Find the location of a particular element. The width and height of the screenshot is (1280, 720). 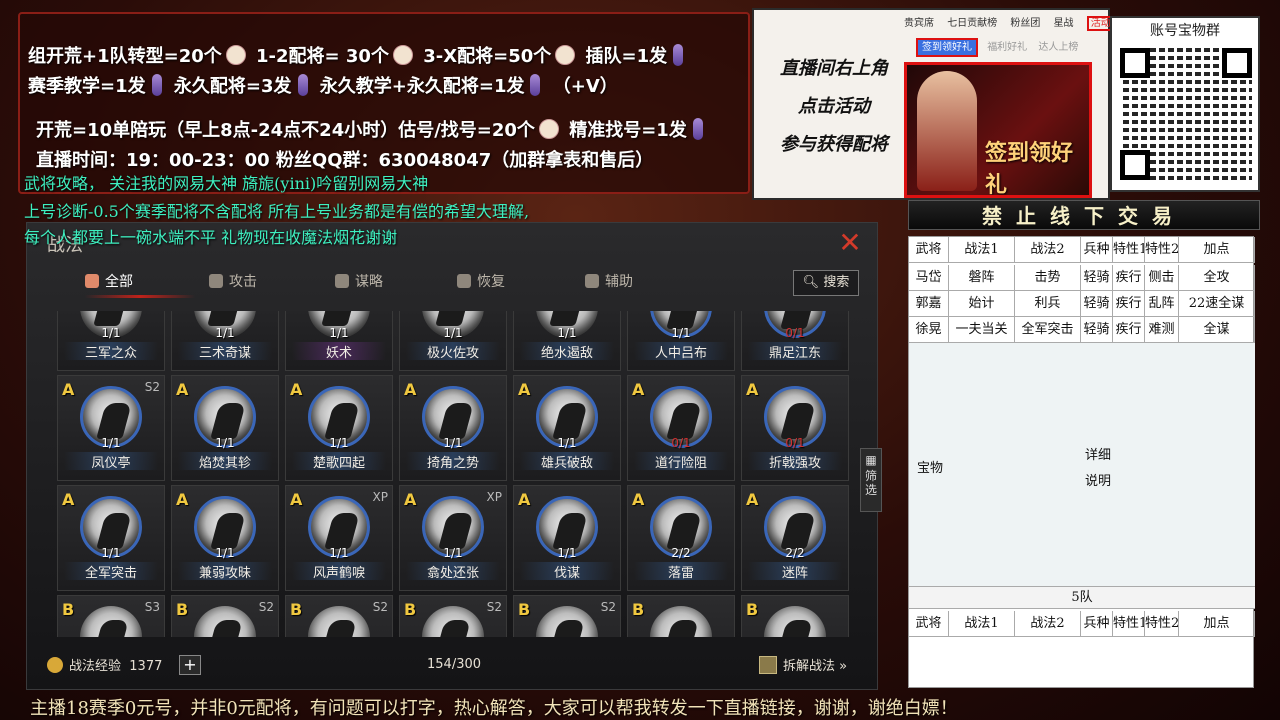

tactic-card: A 0/1 折戟强攻 is located at coordinates (795, 428).